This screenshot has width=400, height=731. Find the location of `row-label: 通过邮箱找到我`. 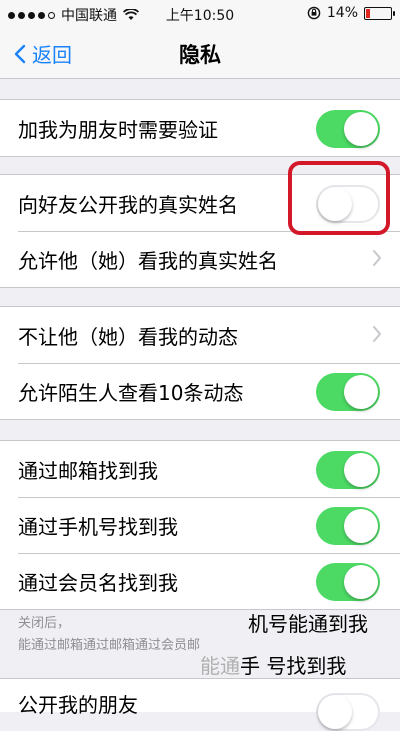

row-label: 通过邮箱找到我 is located at coordinates (88, 471).